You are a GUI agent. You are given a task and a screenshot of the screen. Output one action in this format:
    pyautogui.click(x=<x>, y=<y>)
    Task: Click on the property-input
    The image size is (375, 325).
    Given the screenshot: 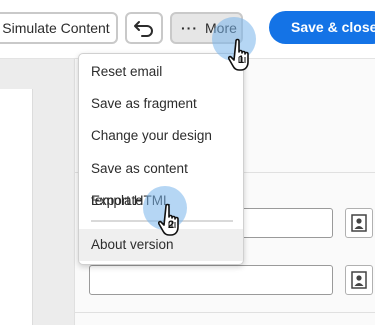 What is the action you would take?
    pyautogui.click(x=211, y=280)
    